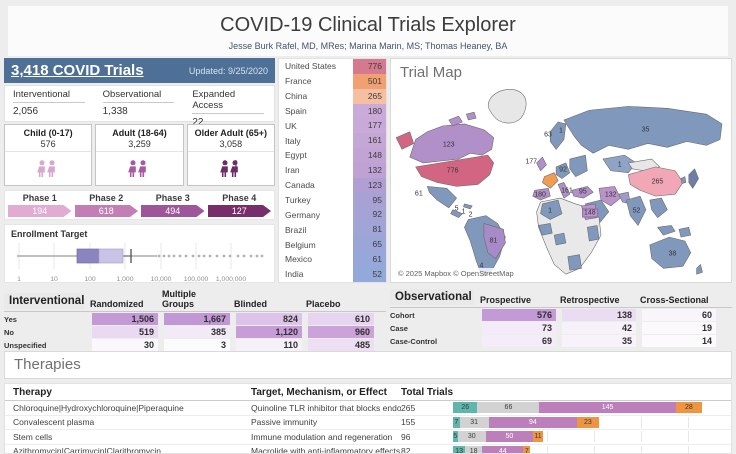 The height and width of the screenshot is (454, 736). I want to click on country-value: 148, so click(369, 155).